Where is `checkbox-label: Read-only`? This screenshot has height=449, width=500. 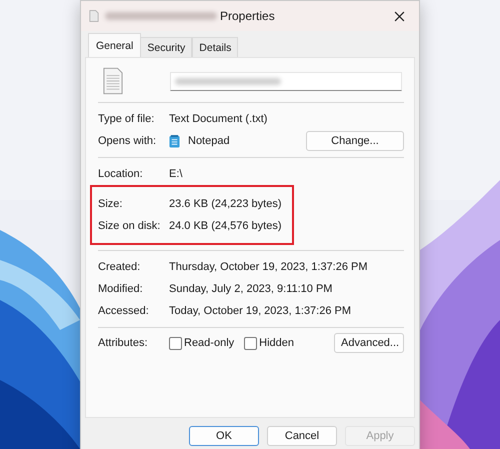
checkbox-label: Read-only is located at coordinates (209, 343).